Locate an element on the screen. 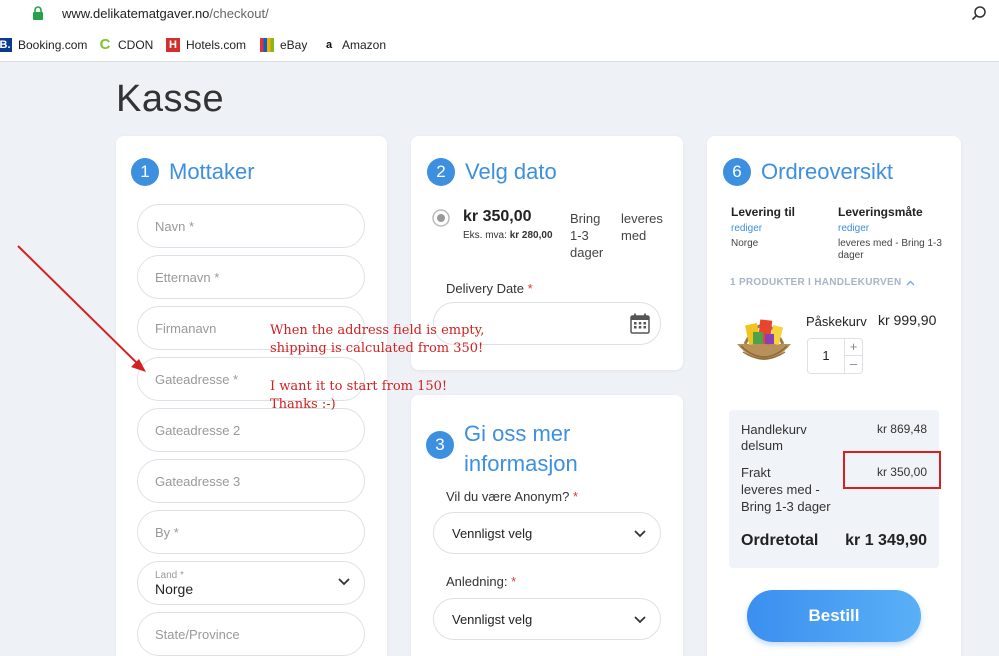  booking-icon: B. is located at coordinates (6, 45).